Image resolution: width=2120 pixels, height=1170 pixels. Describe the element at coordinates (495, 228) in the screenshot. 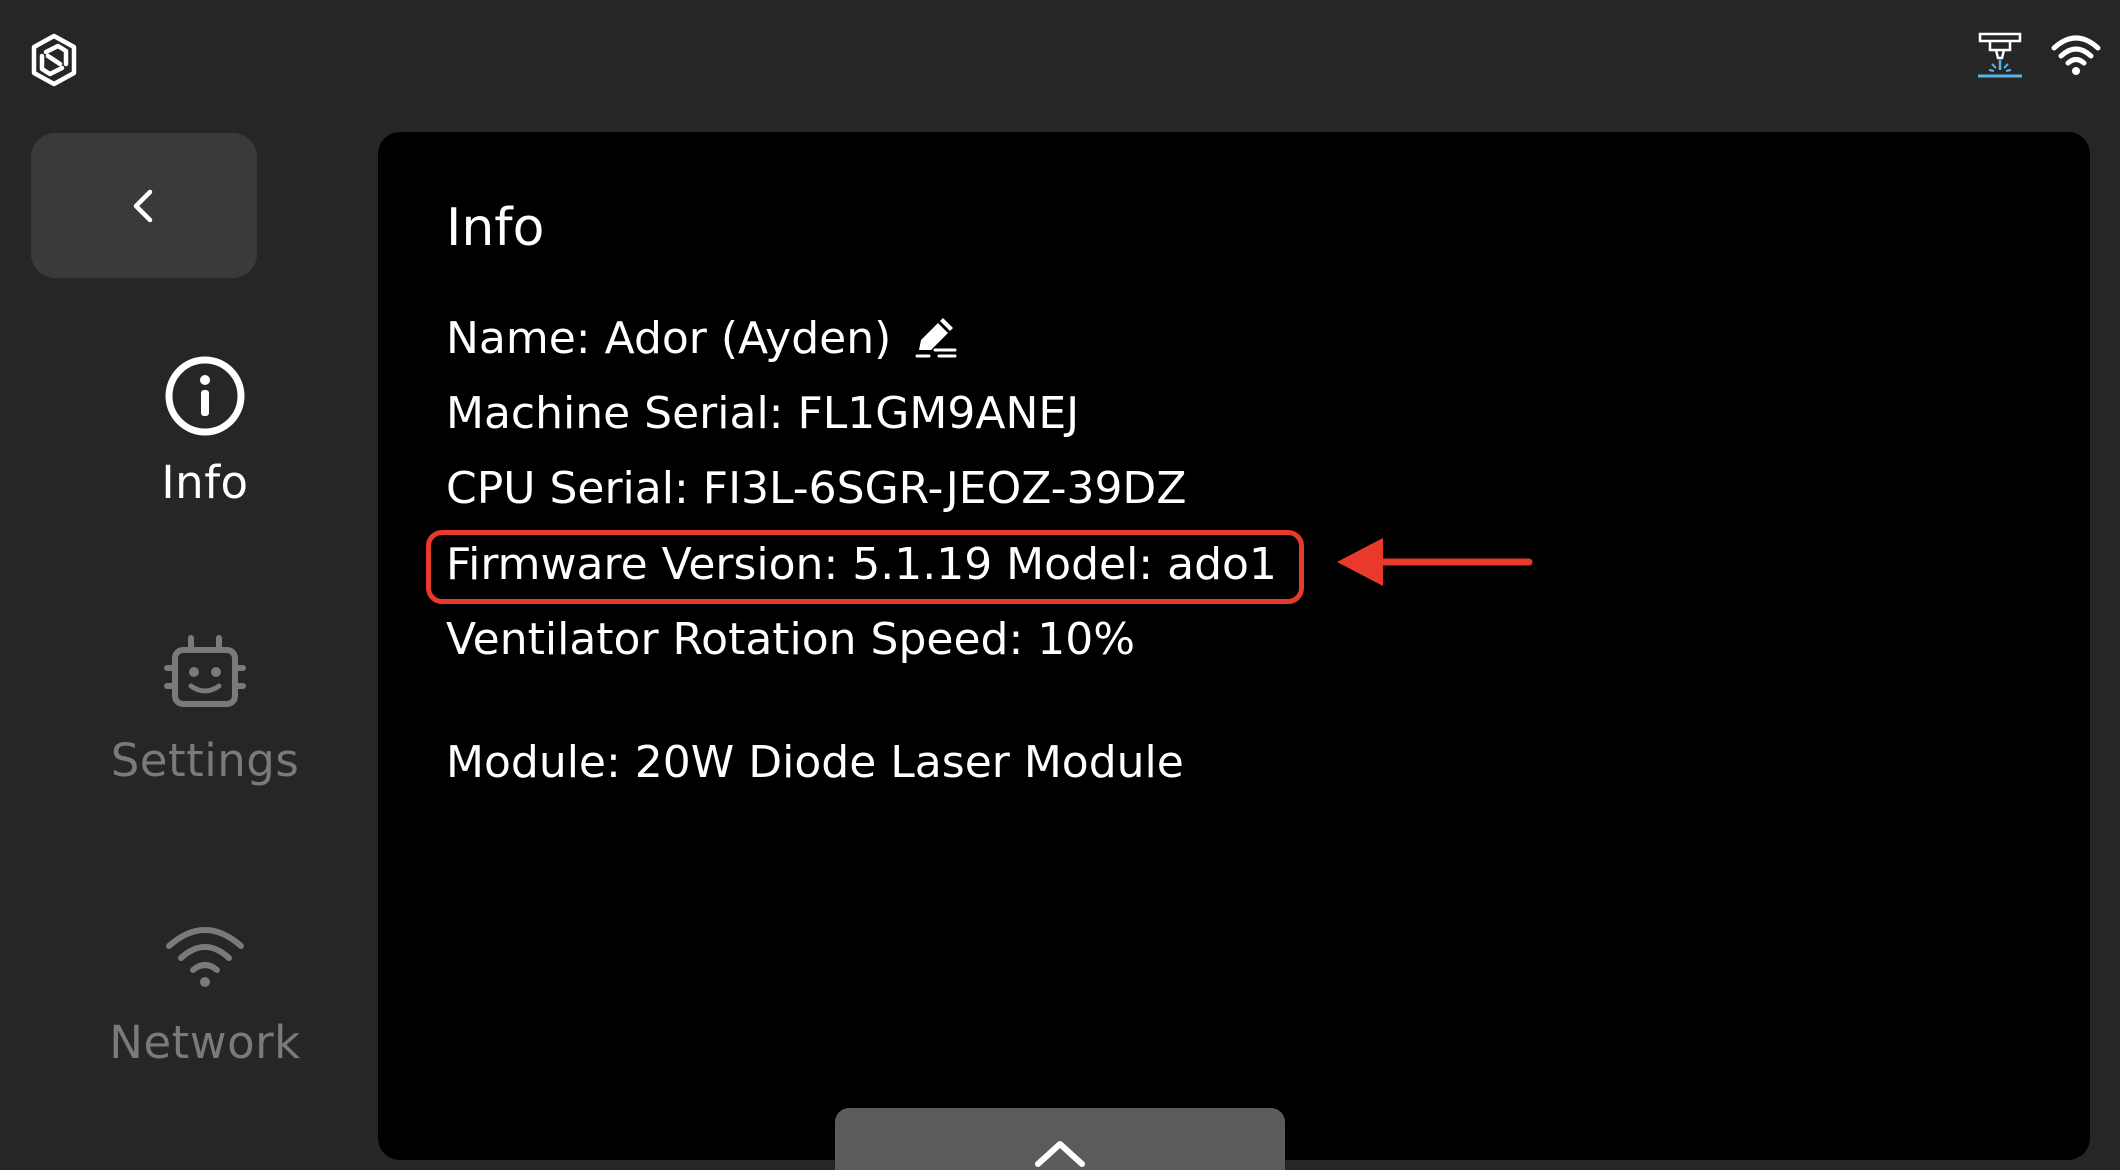

I see `page-title: Info` at that location.